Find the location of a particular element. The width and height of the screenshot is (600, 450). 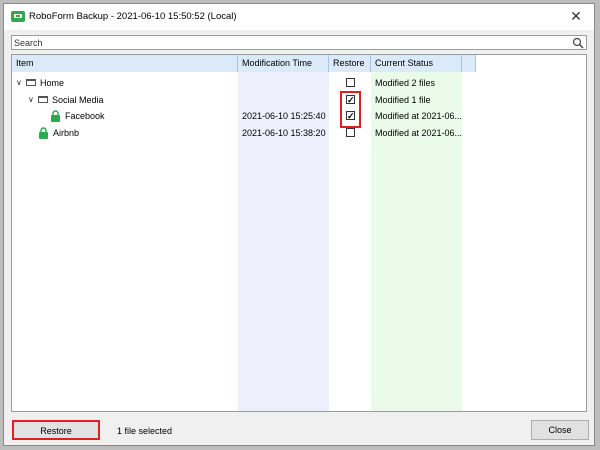

table-row: ∨ Social Media ✓ Modified 1 file is located at coordinates (299, 100).